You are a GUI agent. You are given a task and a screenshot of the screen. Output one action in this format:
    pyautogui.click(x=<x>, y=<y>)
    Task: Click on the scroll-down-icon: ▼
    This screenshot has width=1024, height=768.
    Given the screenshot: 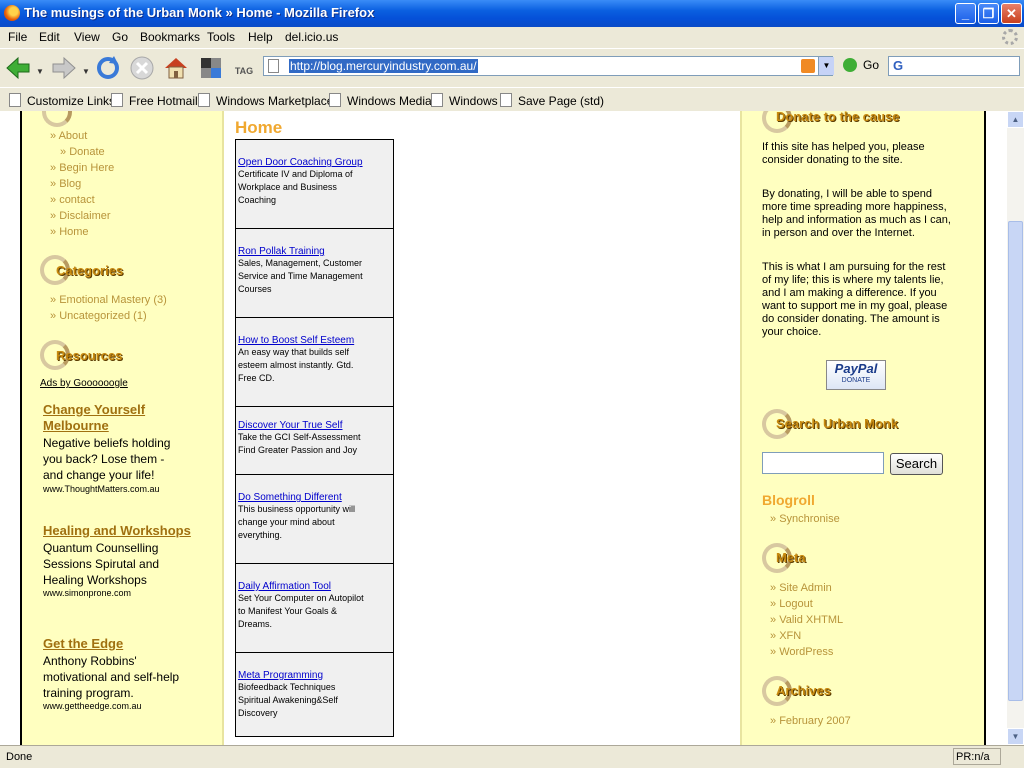 What is the action you would take?
    pyautogui.click(x=1015, y=736)
    